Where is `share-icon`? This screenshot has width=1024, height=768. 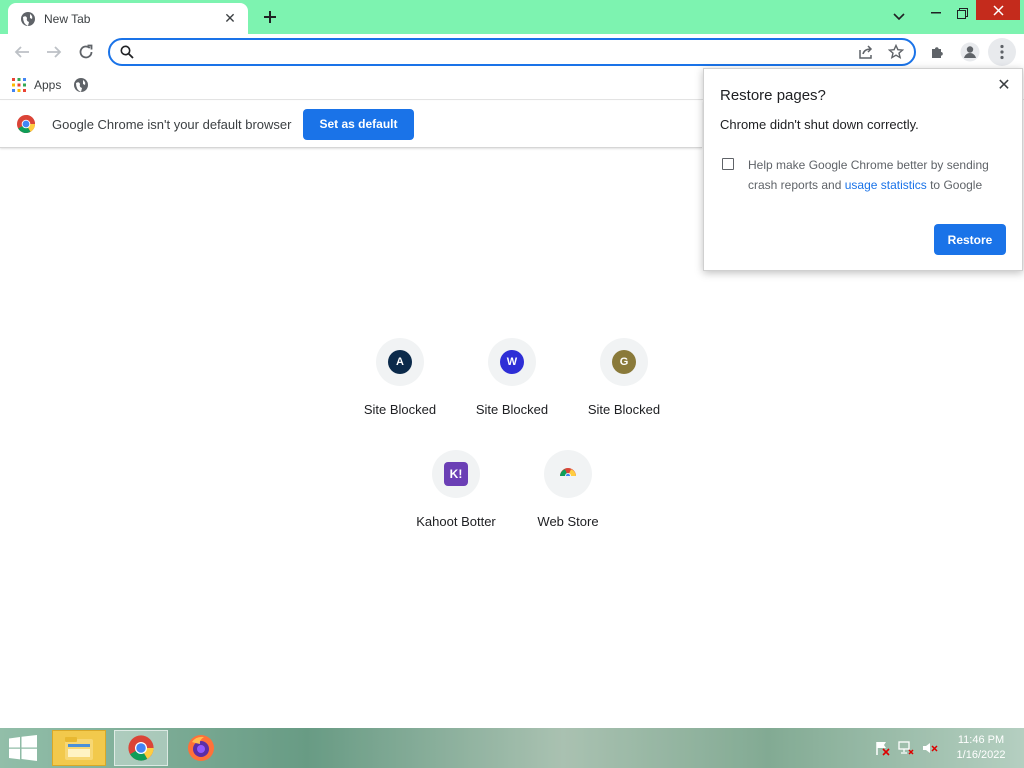 share-icon is located at coordinates (866, 52).